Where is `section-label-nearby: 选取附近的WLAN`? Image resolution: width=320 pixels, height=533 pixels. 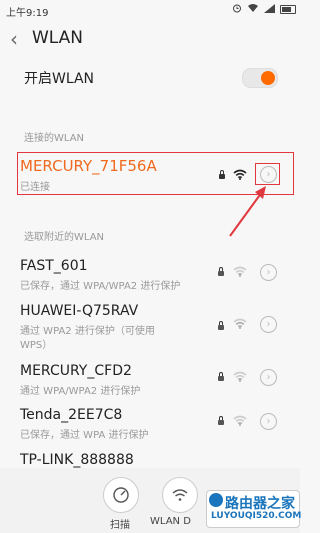
section-label-nearby: 选取附近的WLAN is located at coordinates (64, 237).